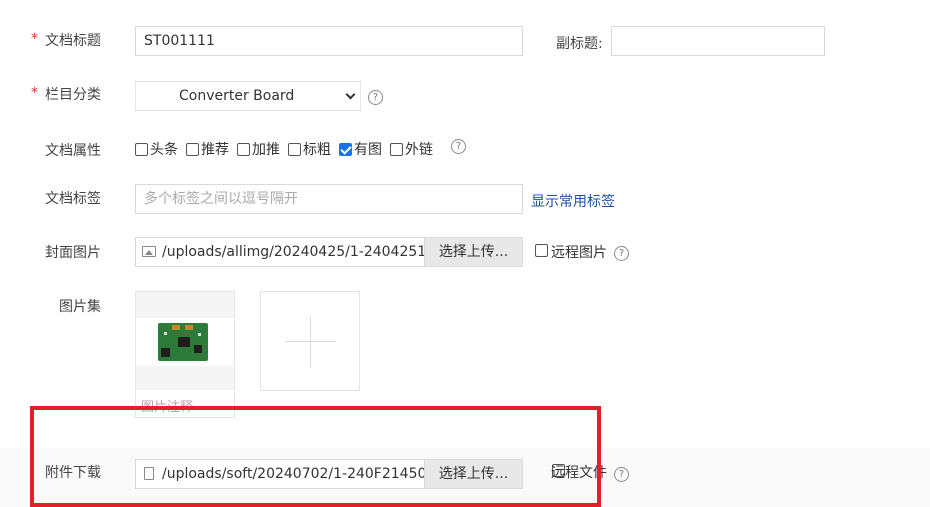  I want to click on show-common-tags-link: 显示常用标签, so click(573, 201).